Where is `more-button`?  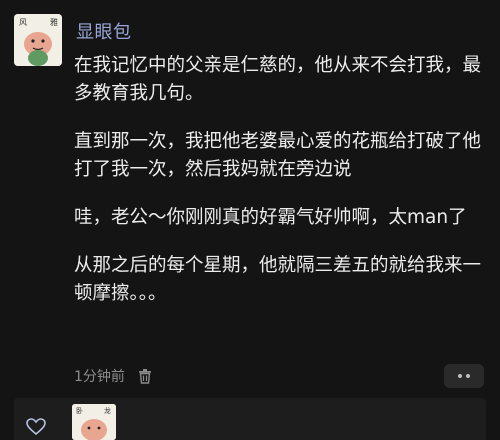
more-button is located at coordinates (464, 376).